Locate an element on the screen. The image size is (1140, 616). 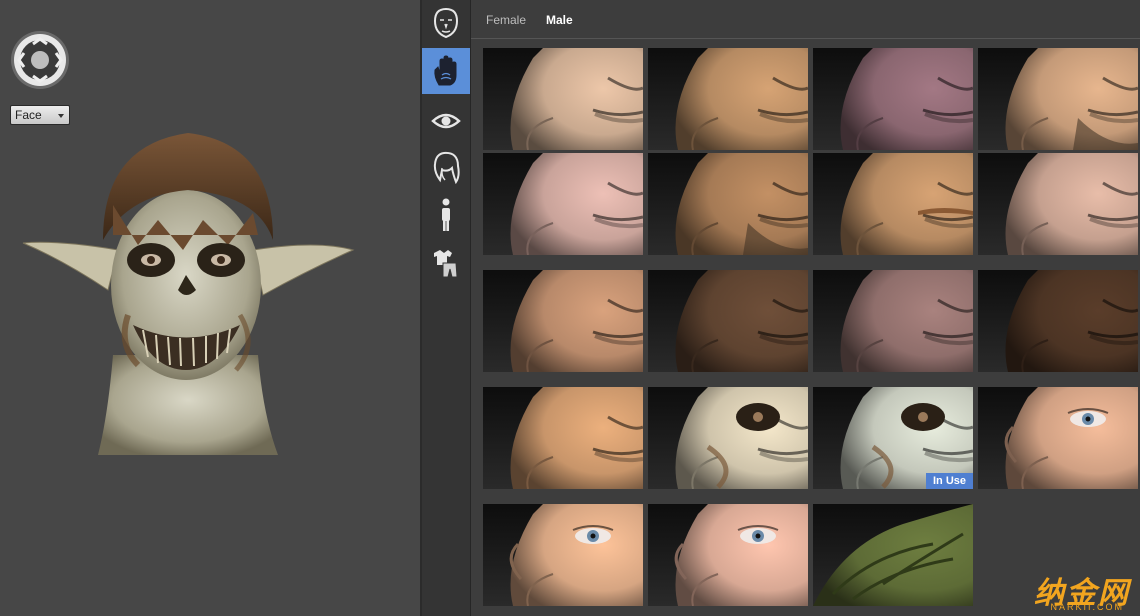
tab-male: Male is located at coordinates (559, 20).